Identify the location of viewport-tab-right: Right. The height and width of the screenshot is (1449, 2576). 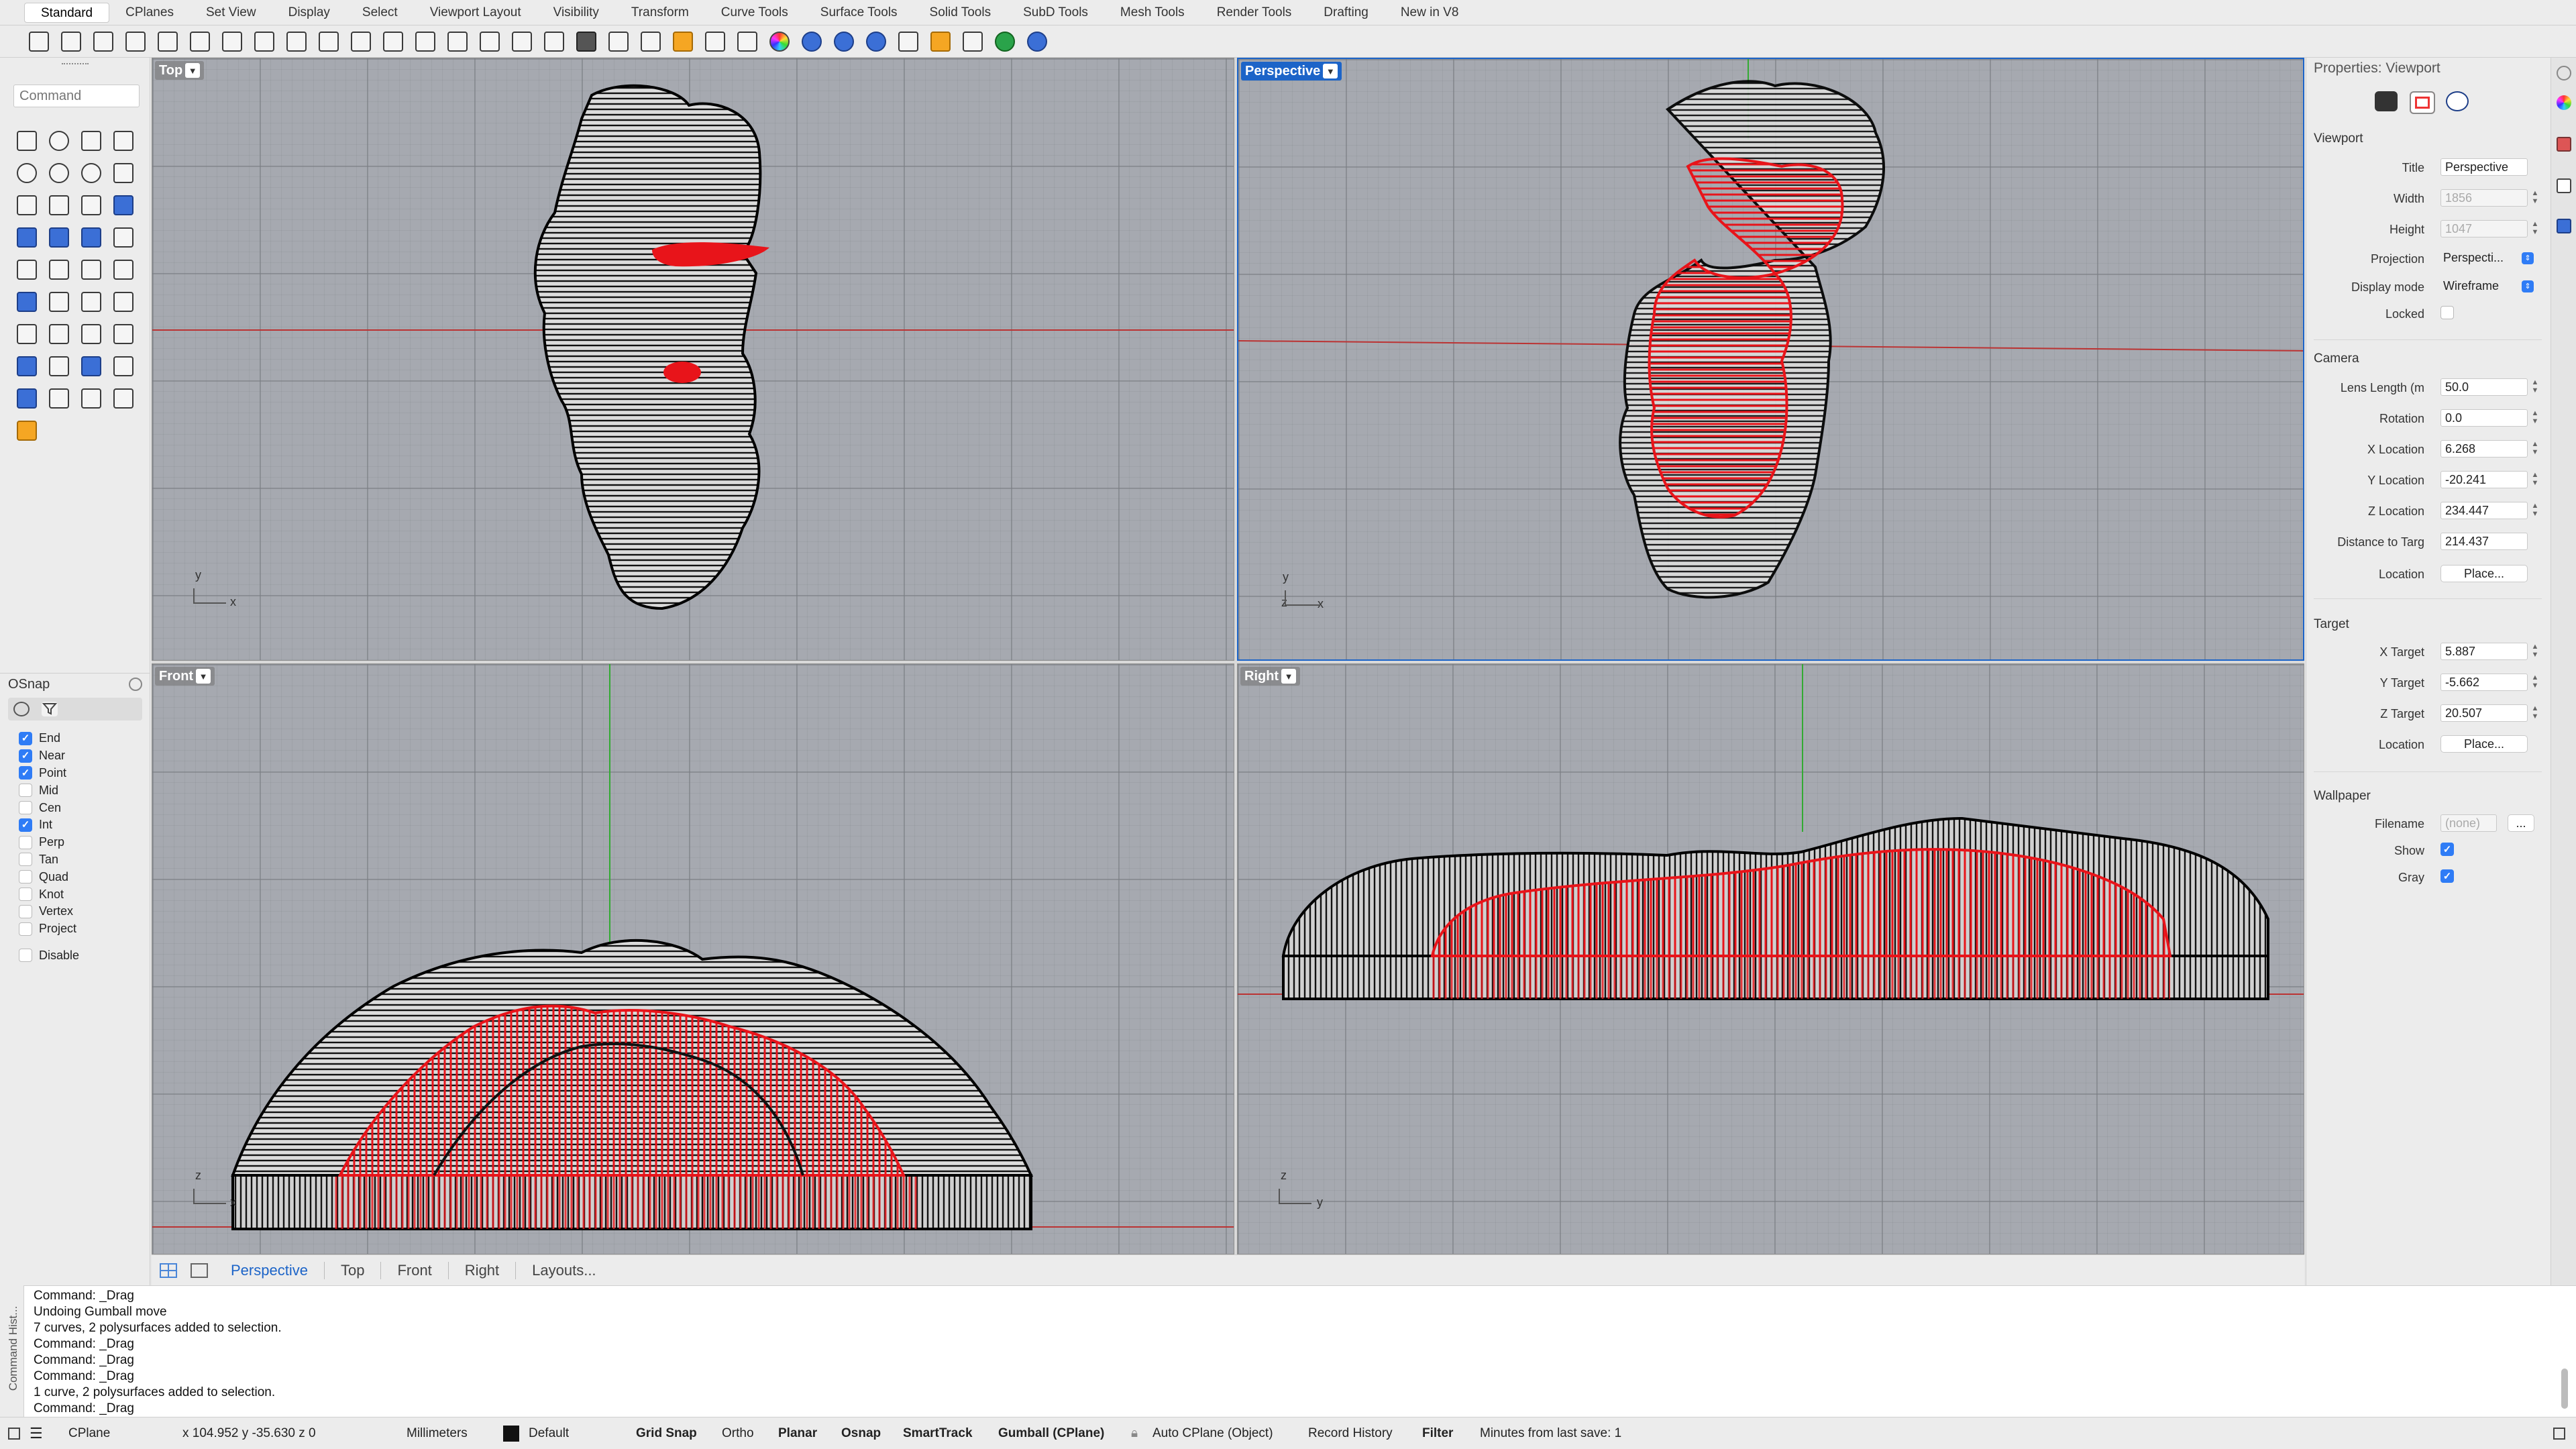
(483, 1270).